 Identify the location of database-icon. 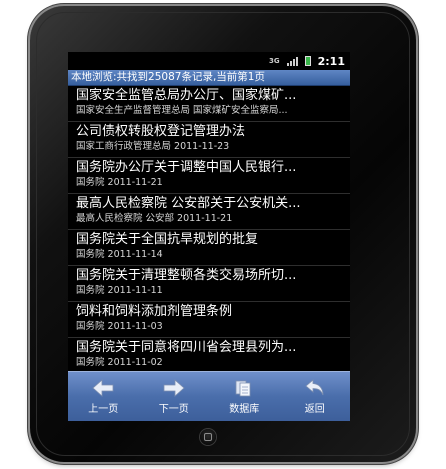
(243, 388).